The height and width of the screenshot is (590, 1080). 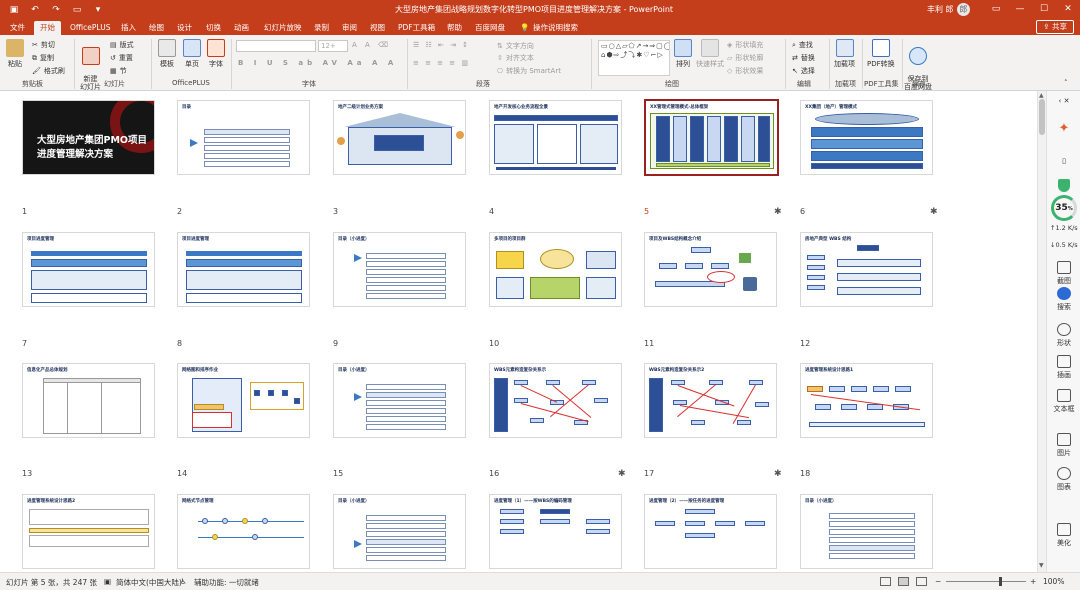 I want to click on customize-qat-icon: ▾, so click(x=98, y=10).